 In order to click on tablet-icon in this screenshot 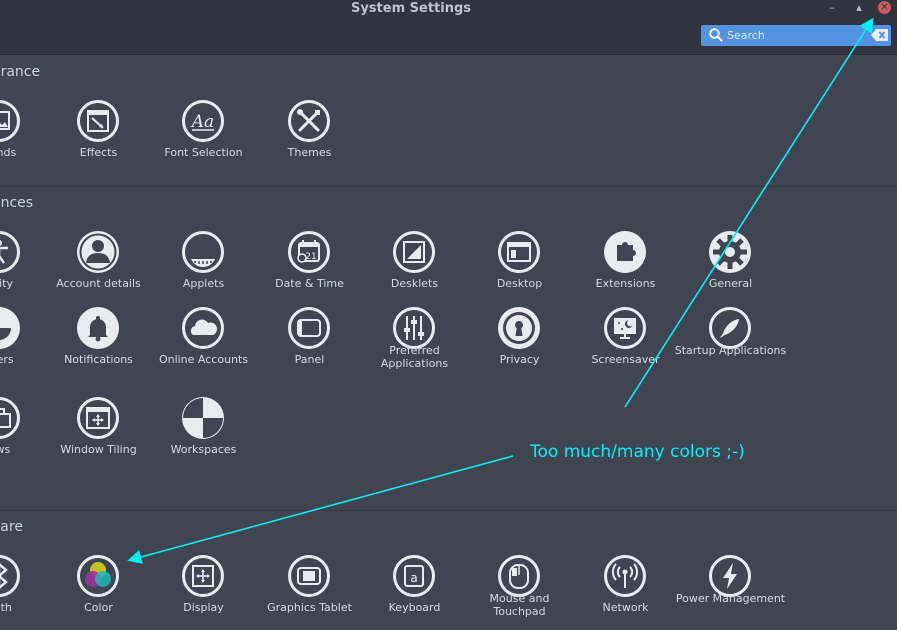, I will do `click(309, 576)`.